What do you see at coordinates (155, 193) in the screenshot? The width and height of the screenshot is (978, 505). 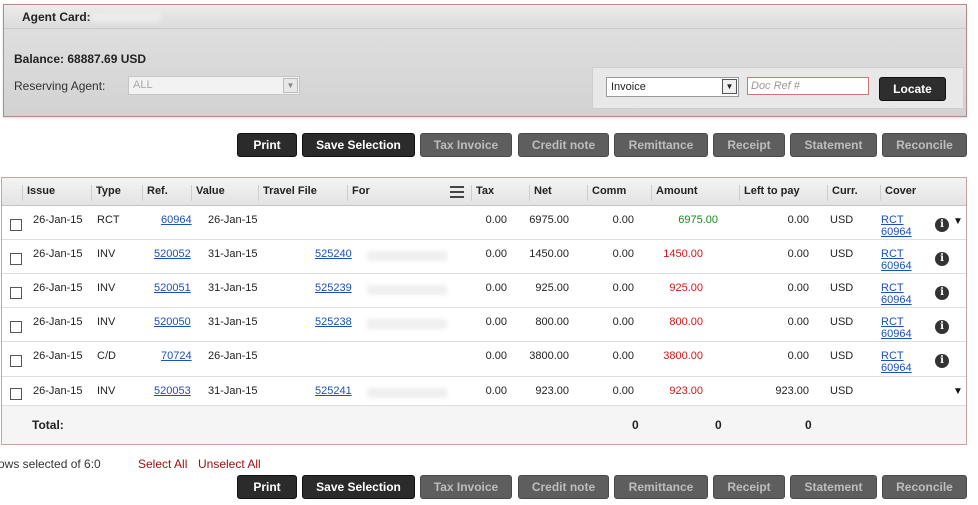 I see `col-ref: Ref.` at bounding box center [155, 193].